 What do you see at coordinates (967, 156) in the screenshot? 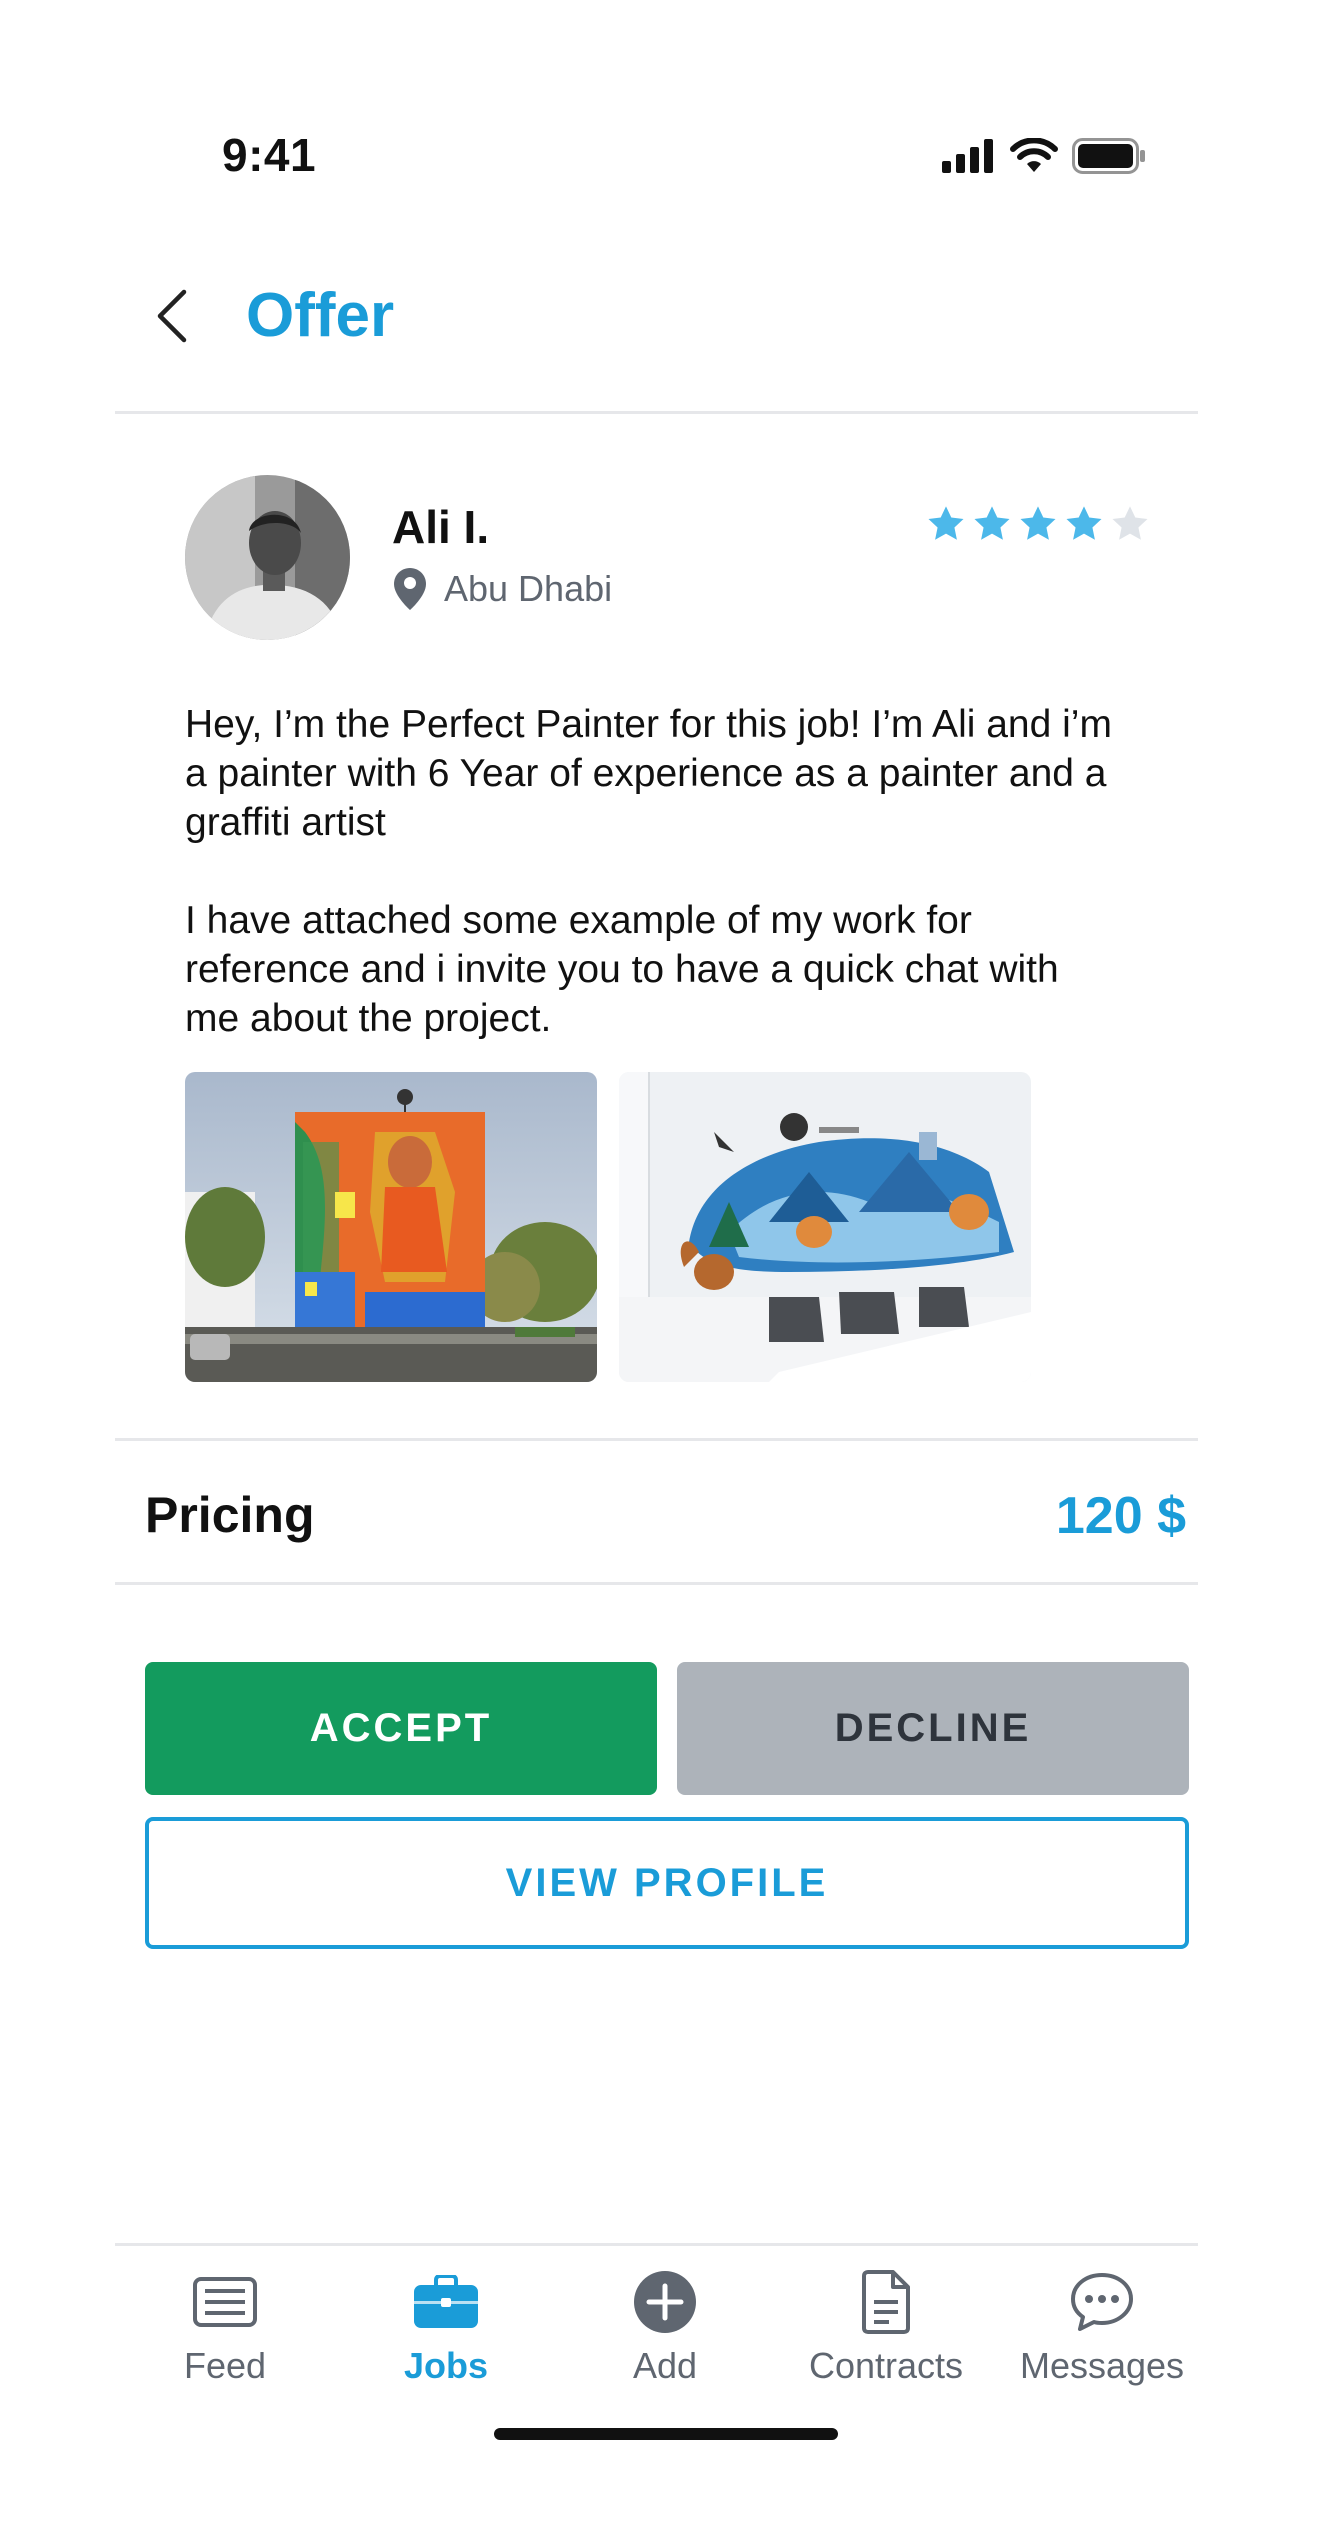
I see `signal-icon` at bounding box center [967, 156].